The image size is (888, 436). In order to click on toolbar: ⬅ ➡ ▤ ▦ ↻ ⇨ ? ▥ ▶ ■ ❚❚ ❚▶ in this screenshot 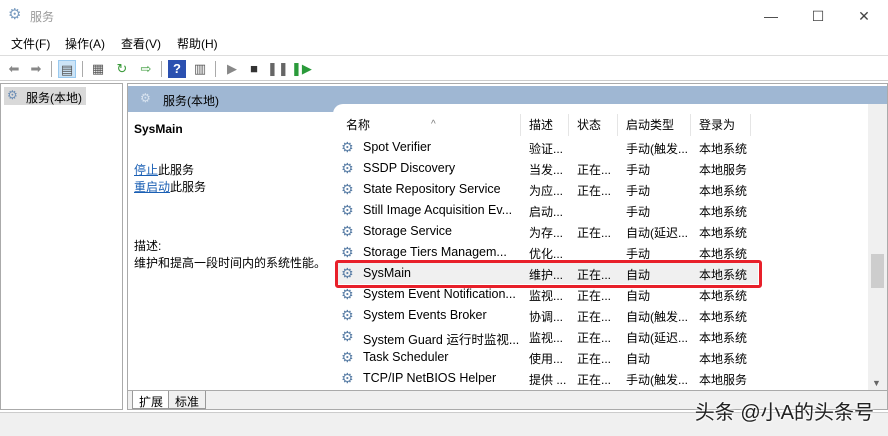, I will do `click(444, 68)`.